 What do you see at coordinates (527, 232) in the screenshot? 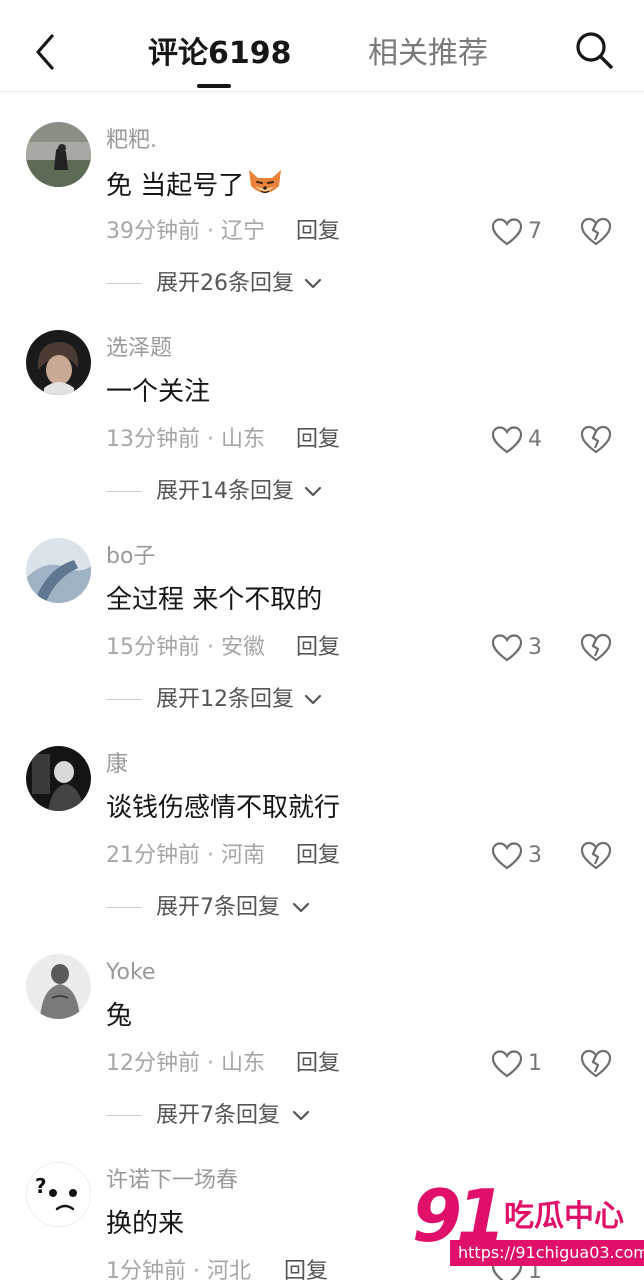
I see `like-button: 7` at bounding box center [527, 232].